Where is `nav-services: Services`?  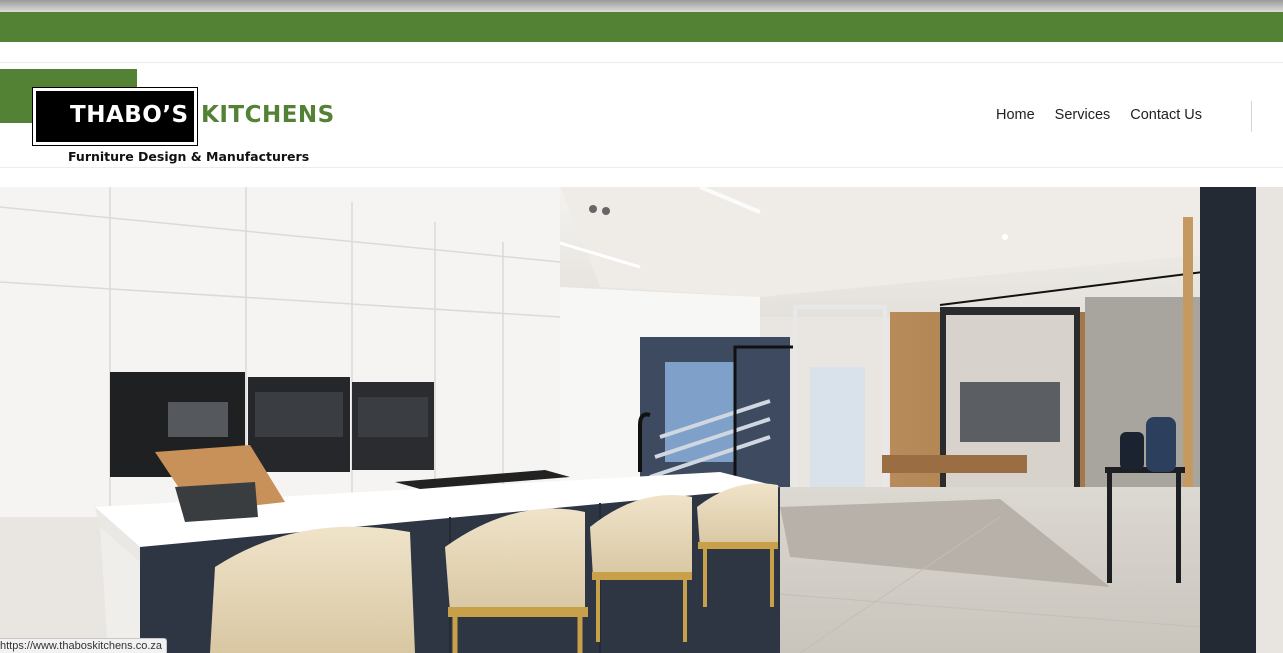
nav-services: Services is located at coordinates (1083, 115).